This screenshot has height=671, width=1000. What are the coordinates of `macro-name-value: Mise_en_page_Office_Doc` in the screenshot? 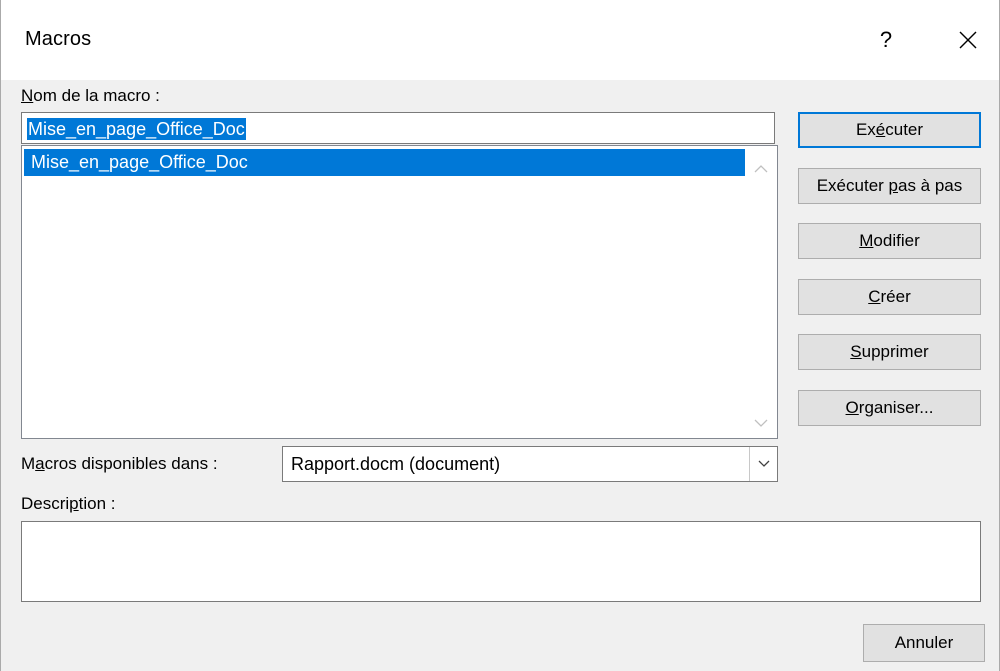 It's located at (136, 129).